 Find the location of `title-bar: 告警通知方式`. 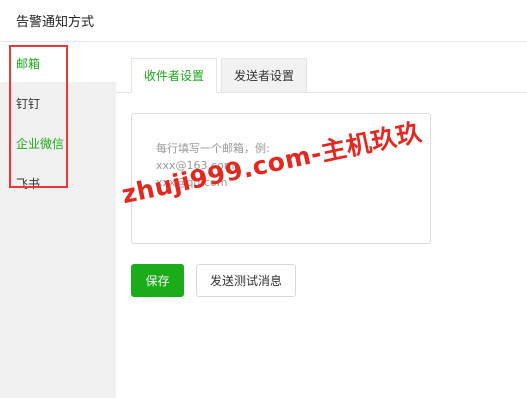

title-bar: 告警通知方式 is located at coordinates (263, 21).